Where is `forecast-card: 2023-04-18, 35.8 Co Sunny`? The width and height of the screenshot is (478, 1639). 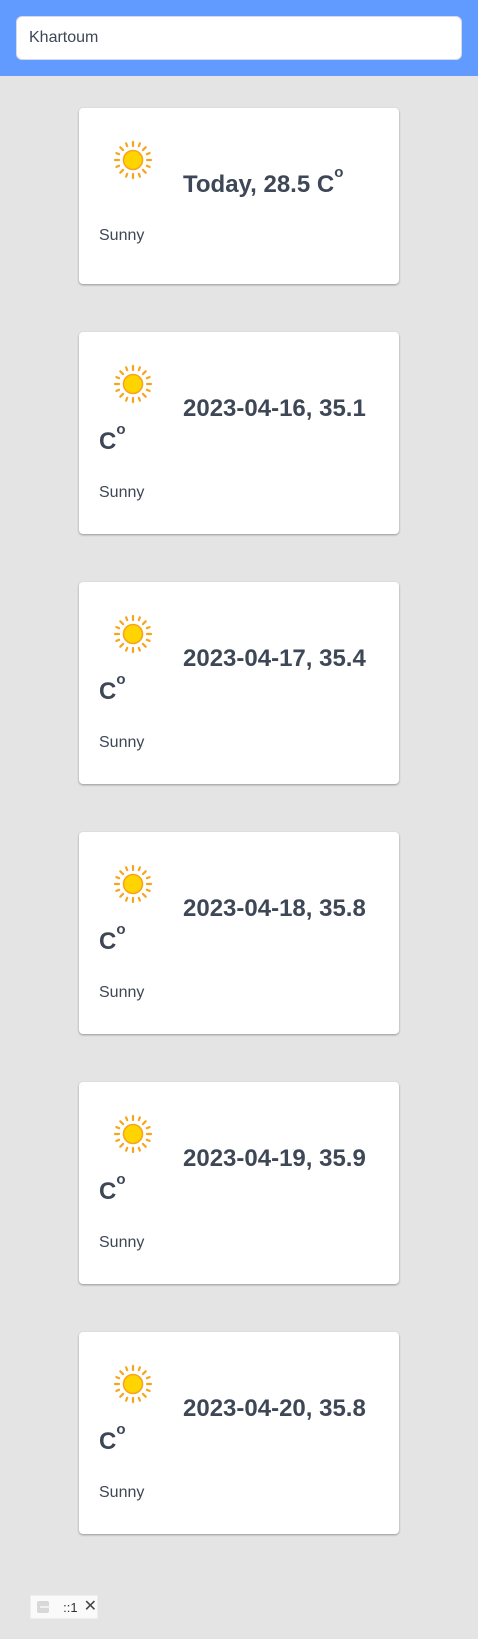 forecast-card: 2023-04-18, 35.8 Co Sunny is located at coordinates (239, 933).